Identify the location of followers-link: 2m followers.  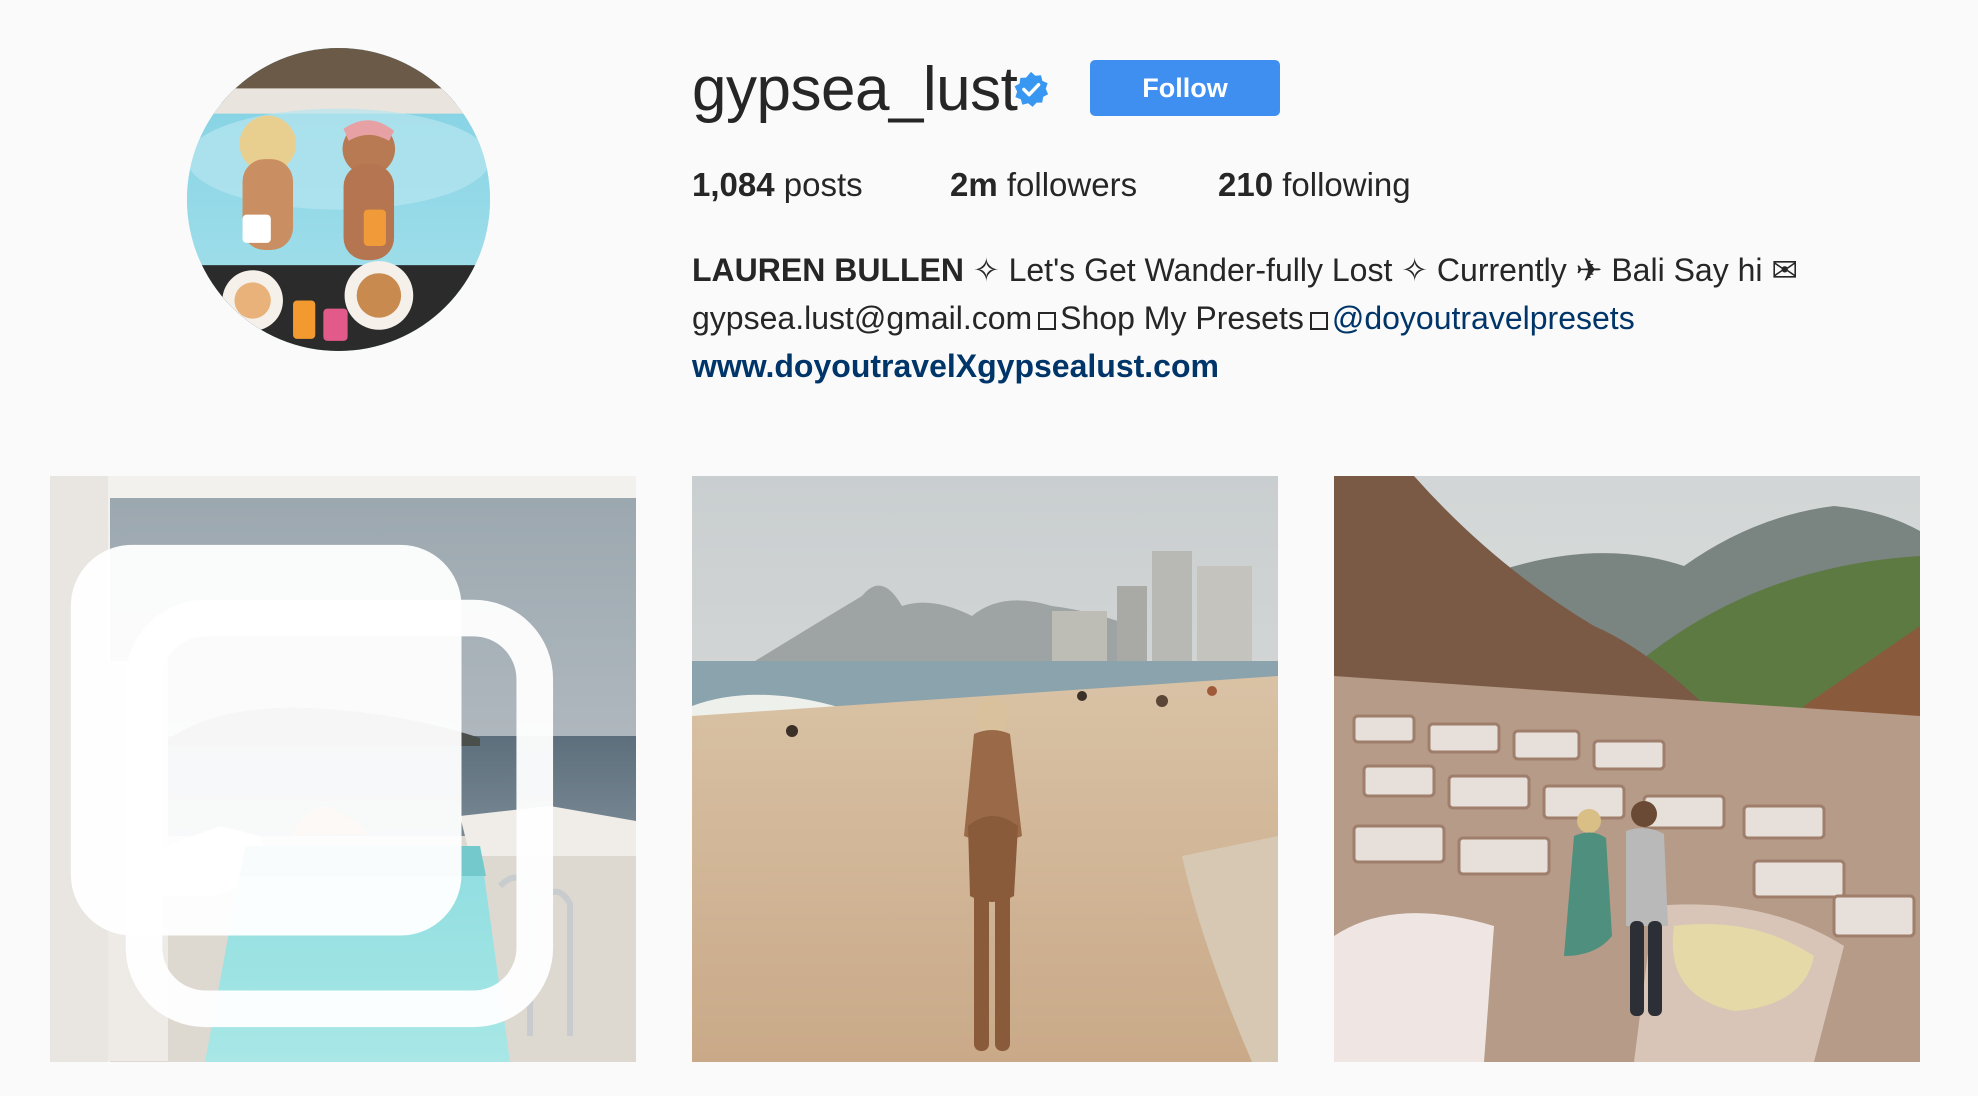
(1043, 185).